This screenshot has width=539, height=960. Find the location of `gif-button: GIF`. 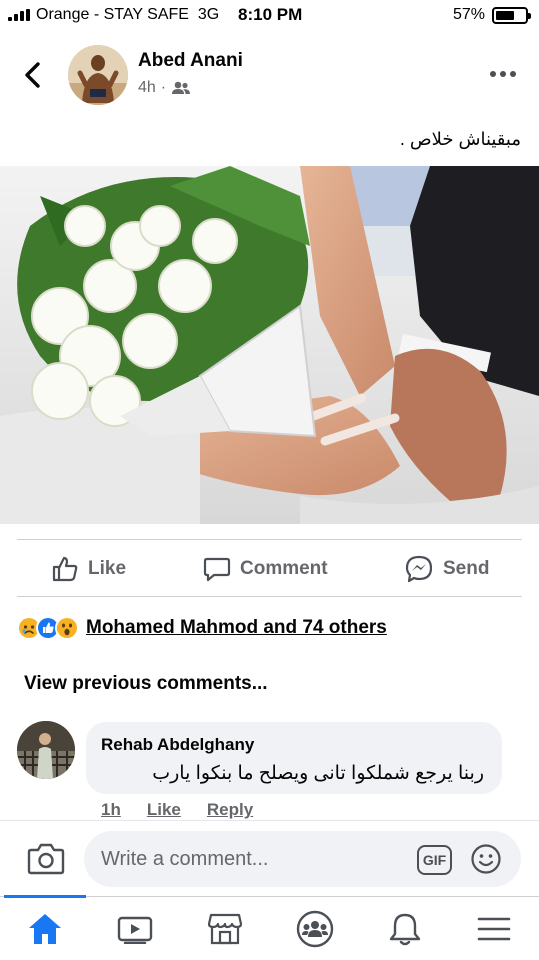

gif-button: GIF is located at coordinates (434, 860).